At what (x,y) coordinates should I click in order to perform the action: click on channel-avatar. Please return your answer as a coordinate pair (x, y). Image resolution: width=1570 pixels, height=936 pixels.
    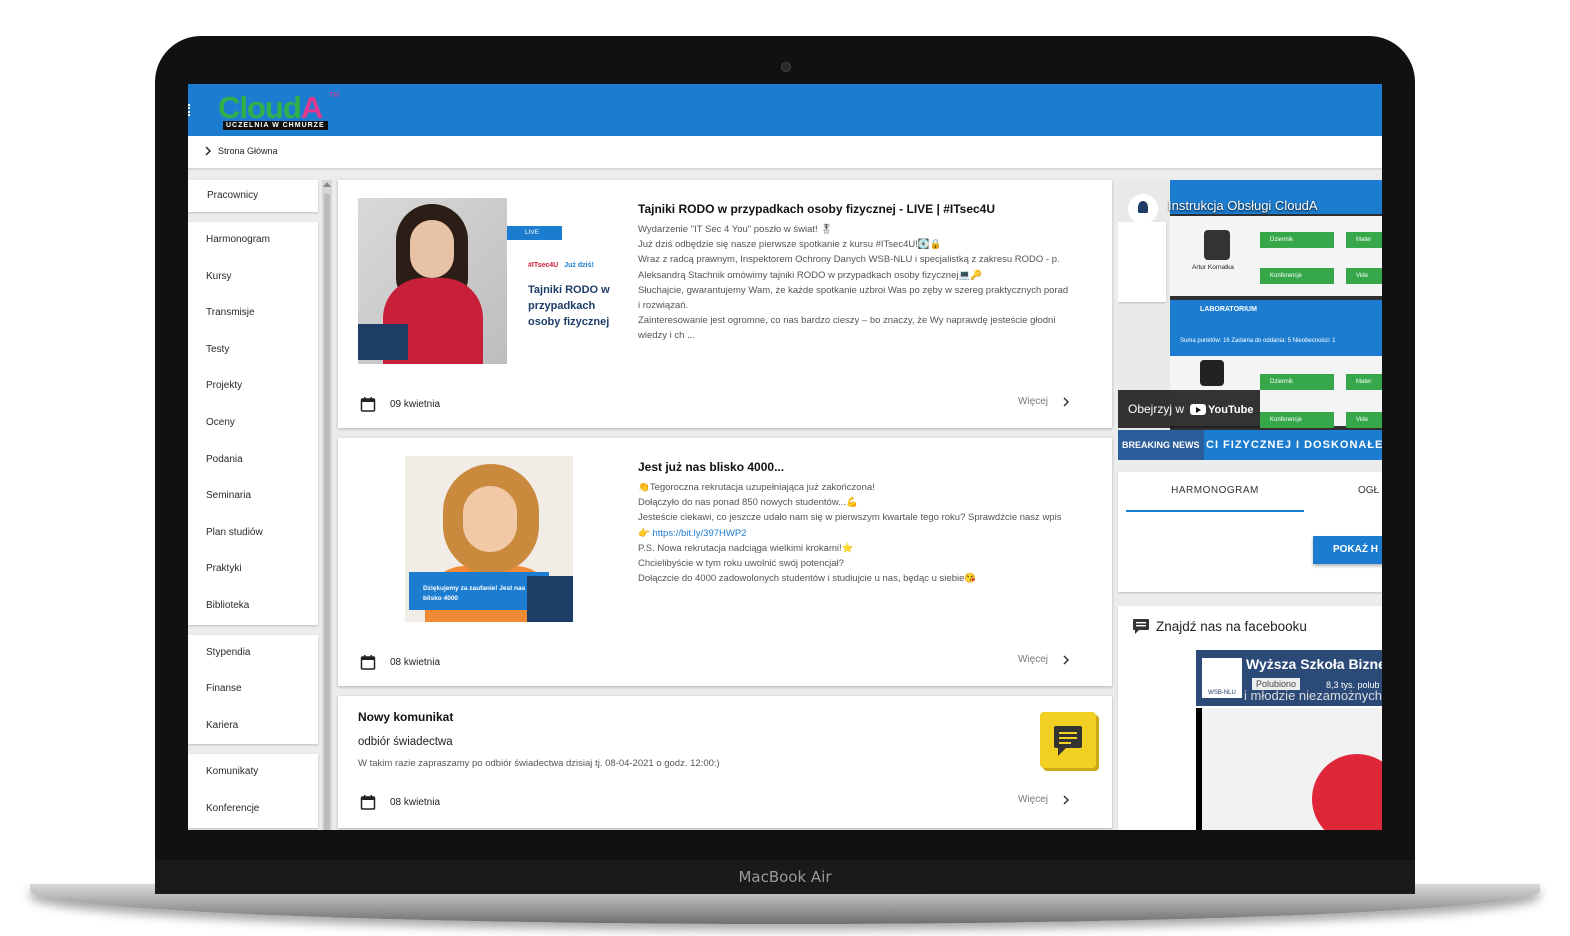
    Looking at the image, I should click on (1143, 209).